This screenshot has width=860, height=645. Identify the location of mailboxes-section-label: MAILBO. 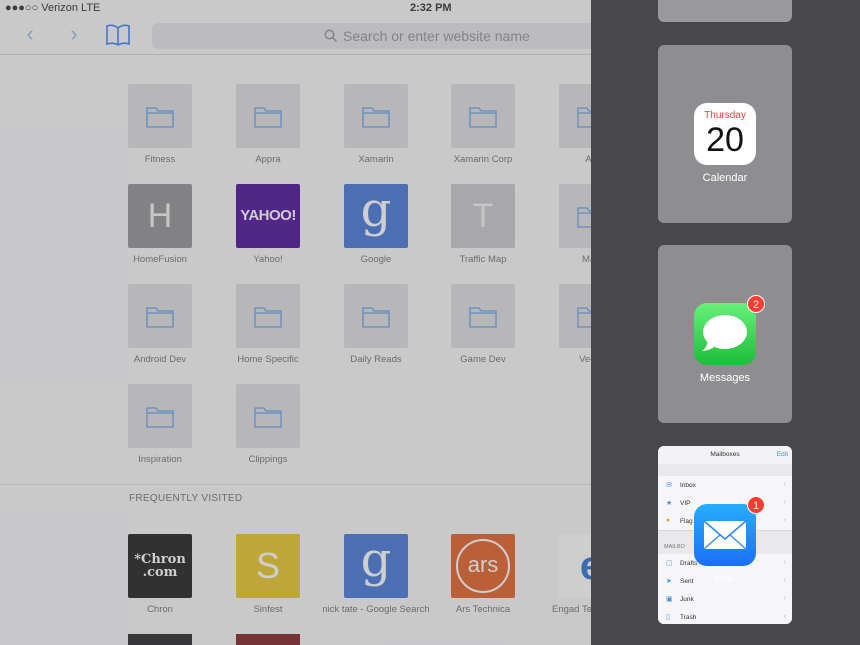
(674, 547).